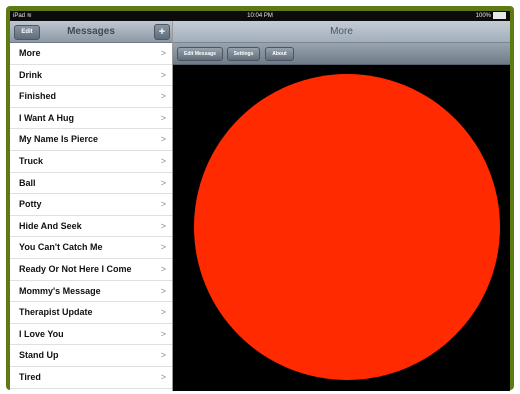  Describe the element at coordinates (41, 333) in the screenshot. I see `list-item-label: I Love You` at that location.